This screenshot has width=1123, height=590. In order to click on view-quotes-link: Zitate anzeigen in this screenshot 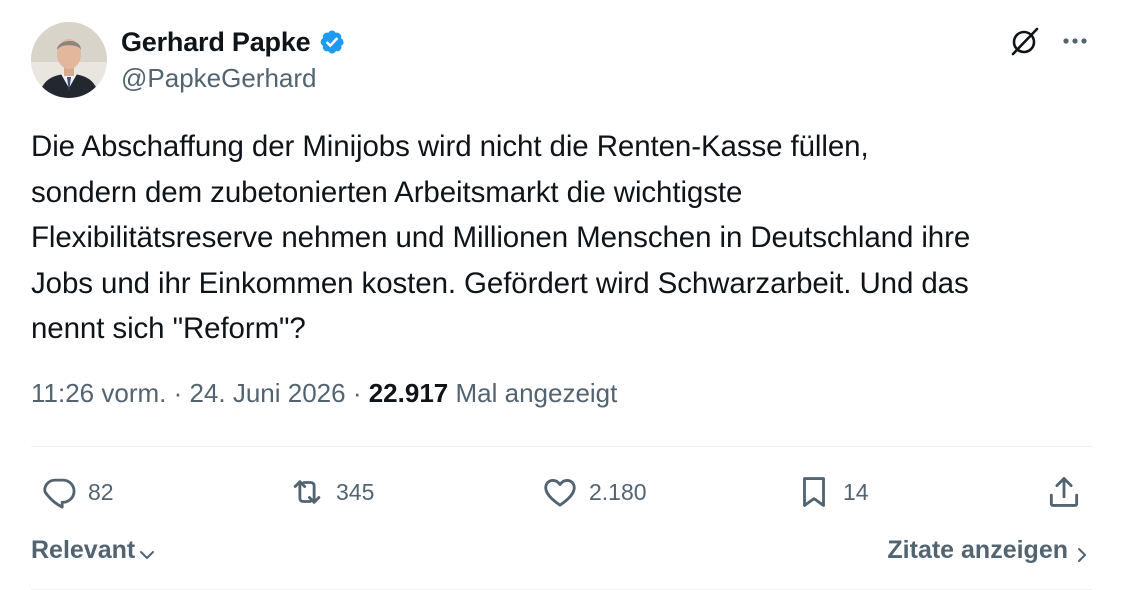, I will do `click(988, 550)`.